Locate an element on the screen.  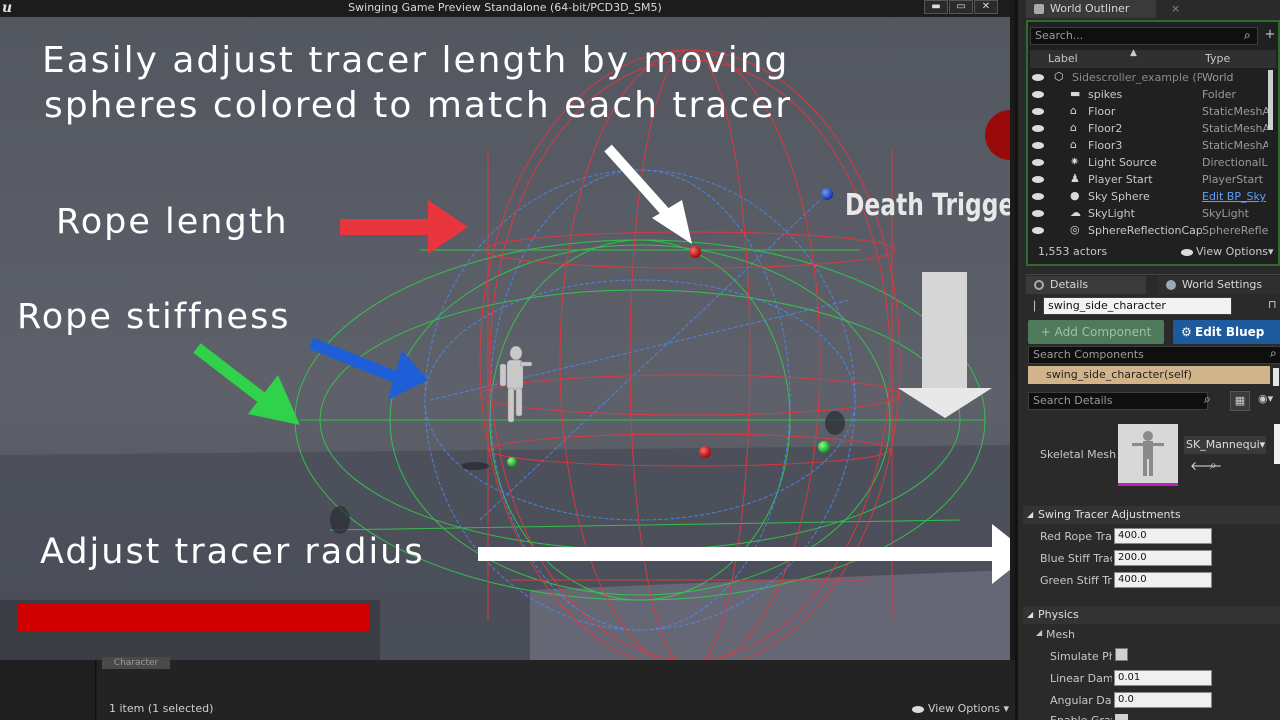
outliner-row-label: SphereReflectionCap is located at coordinates (1145, 230).